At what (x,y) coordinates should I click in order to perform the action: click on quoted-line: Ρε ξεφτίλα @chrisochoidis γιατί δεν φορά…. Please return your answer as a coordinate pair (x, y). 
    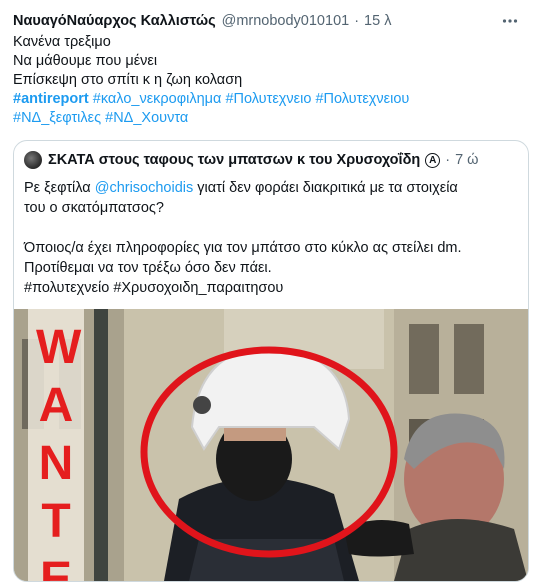
    Looking at the image, I should click on (241, 188).